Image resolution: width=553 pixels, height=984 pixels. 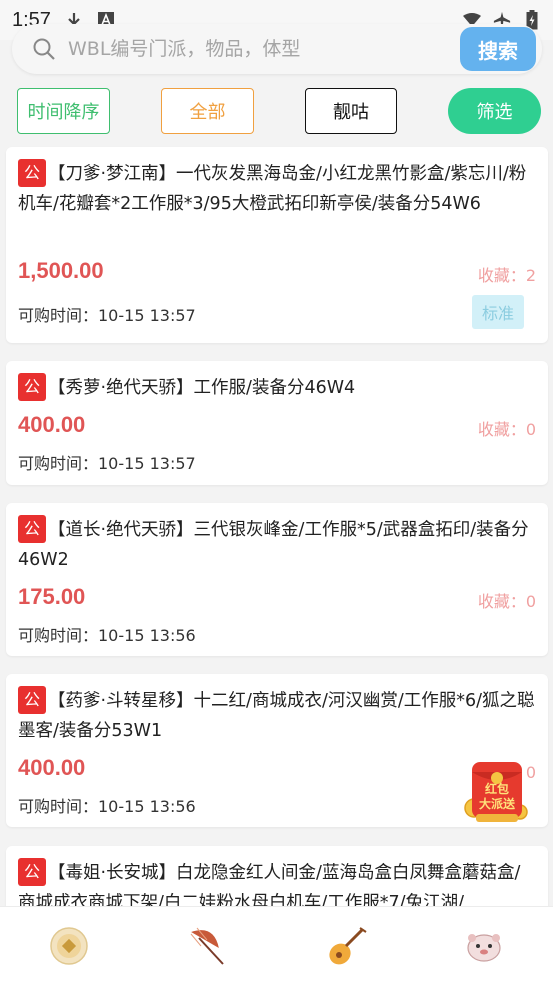 What do you see at coordinates (498, 312) in the screenshot?
I see `standard-tag: 标准` at bounding box center [498, 312].